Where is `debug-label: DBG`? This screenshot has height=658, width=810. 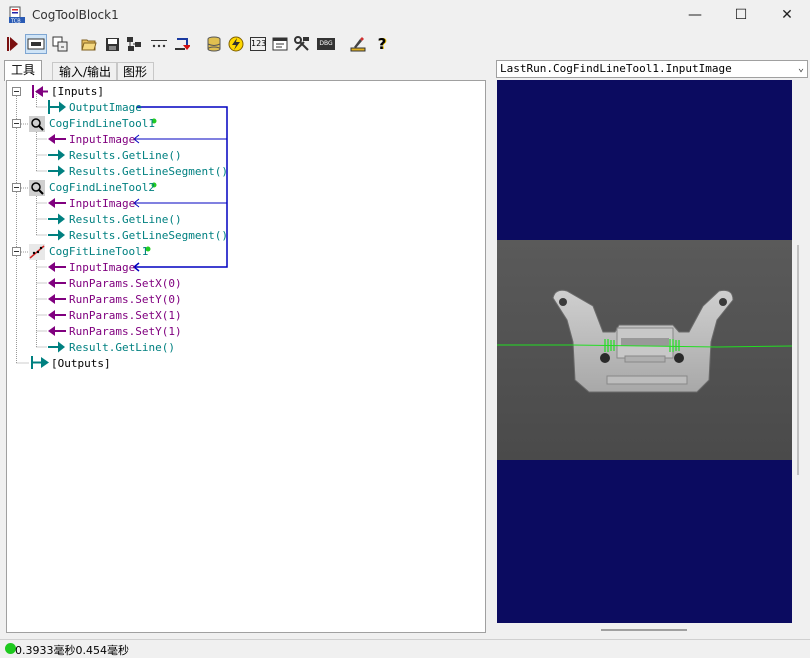 debug-label: DBG is located at coordinates (326, 43).